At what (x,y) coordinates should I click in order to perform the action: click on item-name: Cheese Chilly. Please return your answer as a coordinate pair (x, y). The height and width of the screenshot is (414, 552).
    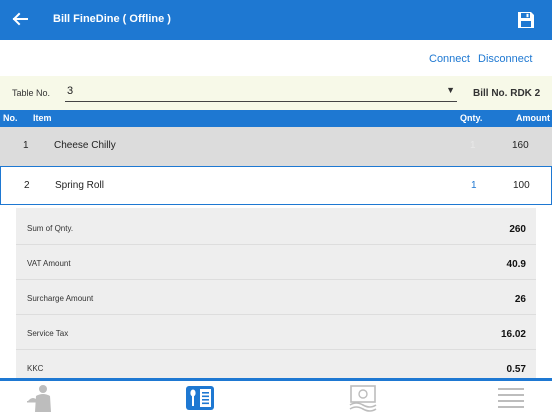
    Looking at the image, I should click on (85, 145).